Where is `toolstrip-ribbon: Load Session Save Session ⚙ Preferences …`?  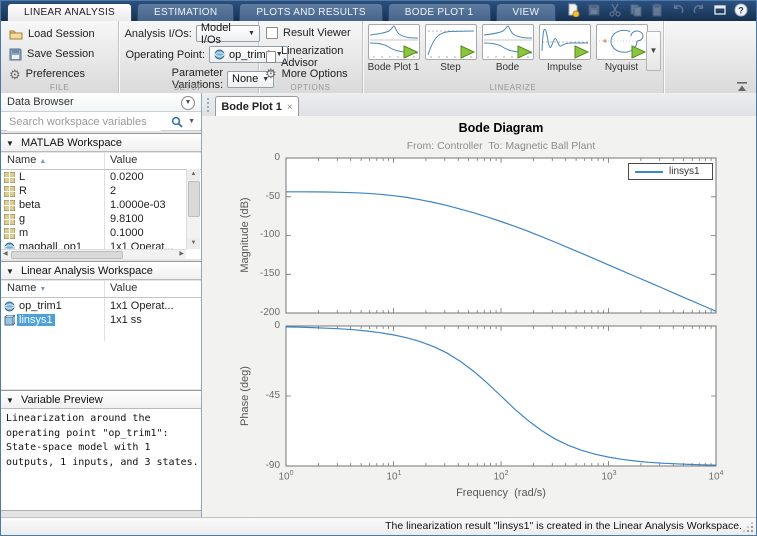
toolstrip-ribbon: Load Session Save Session ⚙ Preferences … is located at coordinates (378, 57).